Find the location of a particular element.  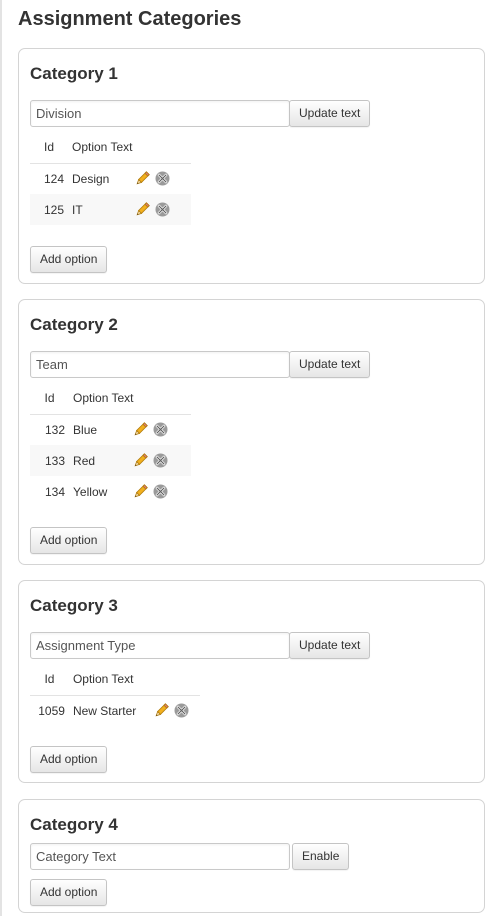

table-row: 134 Yellow is located at coordinates (110, 491).